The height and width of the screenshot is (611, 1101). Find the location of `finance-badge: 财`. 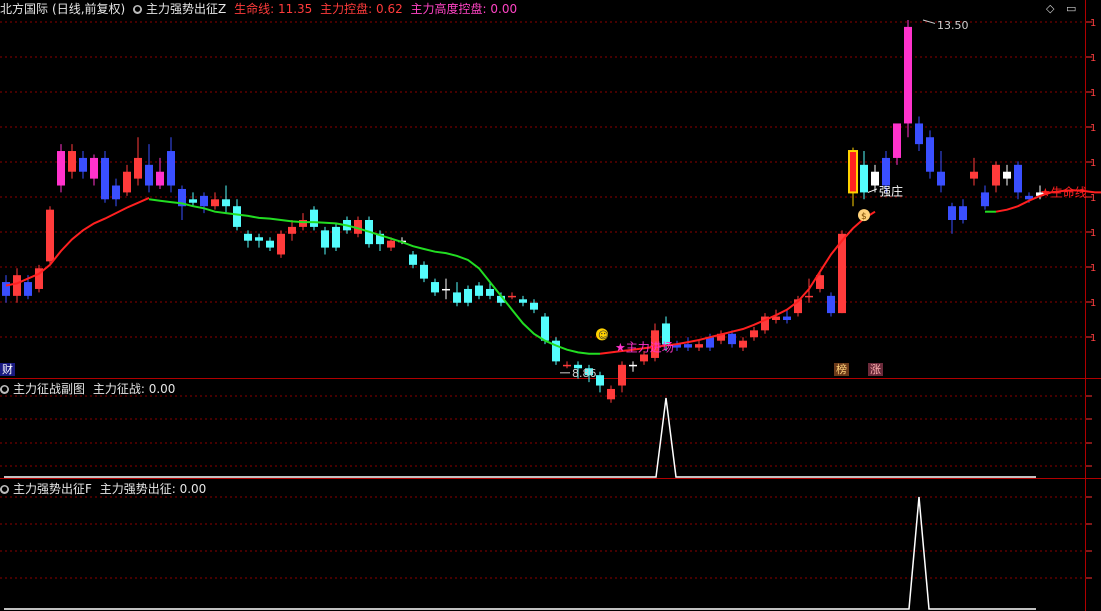

finance-badge: 财 is located at coordinates (7, 369).